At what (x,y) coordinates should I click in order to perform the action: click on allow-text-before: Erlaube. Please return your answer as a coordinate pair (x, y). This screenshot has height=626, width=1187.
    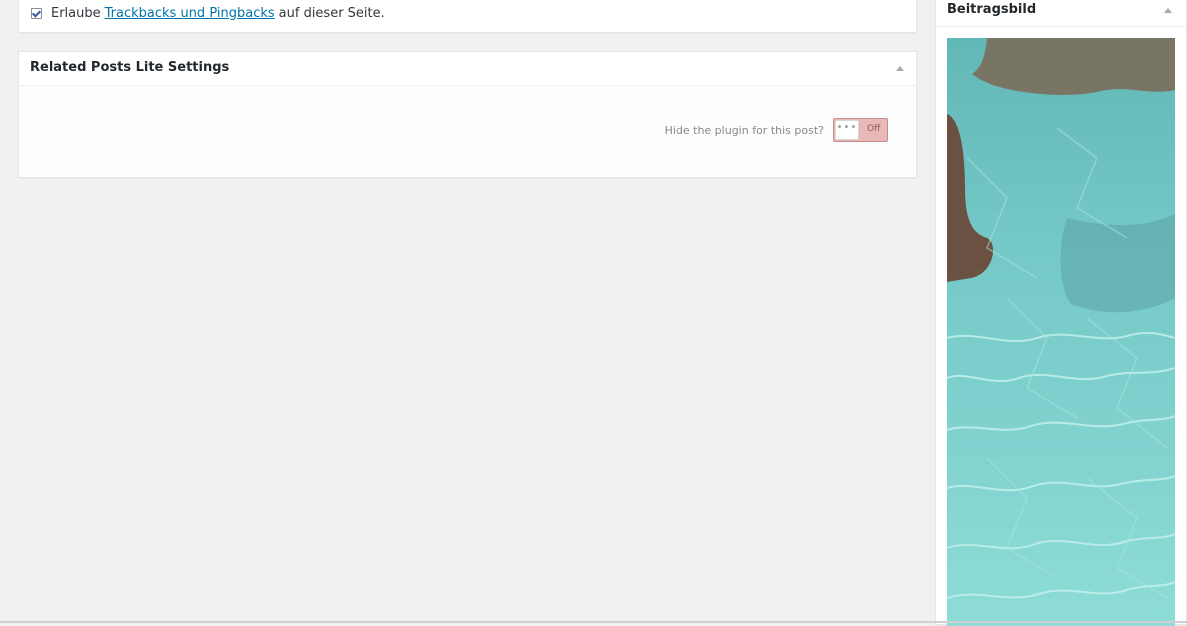
    Looking at the image, I should click on (76, 13).